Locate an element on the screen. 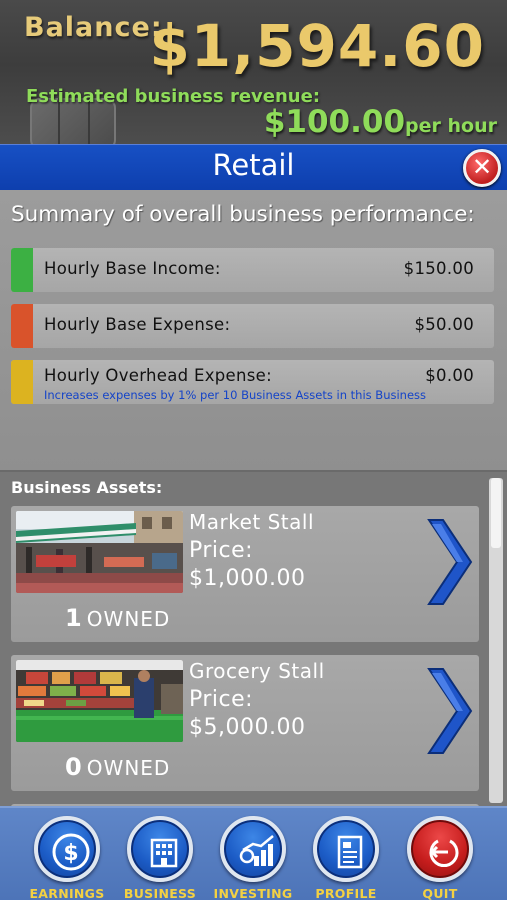 The width and height of the screenshot is (507, 900). owned-number: 1 is located at coordinates (73, 618).